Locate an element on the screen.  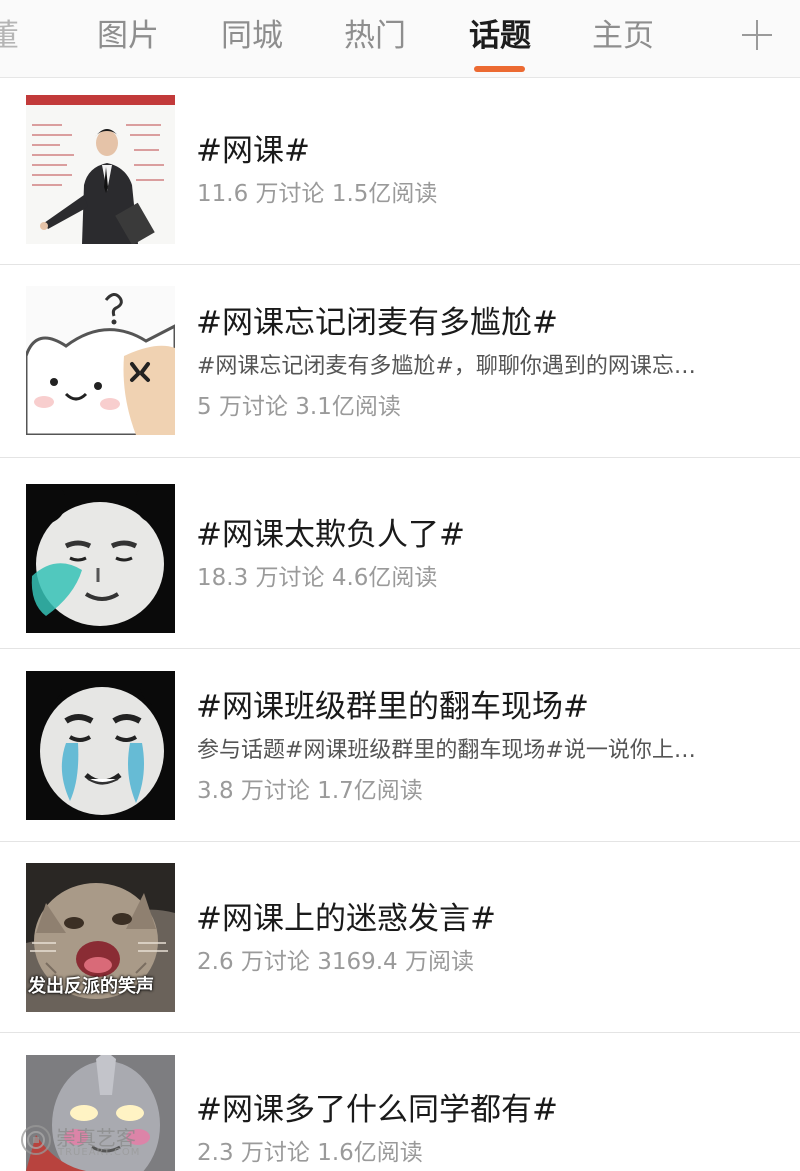
tab-hot: 热门 is located at coordinates (375, 36).